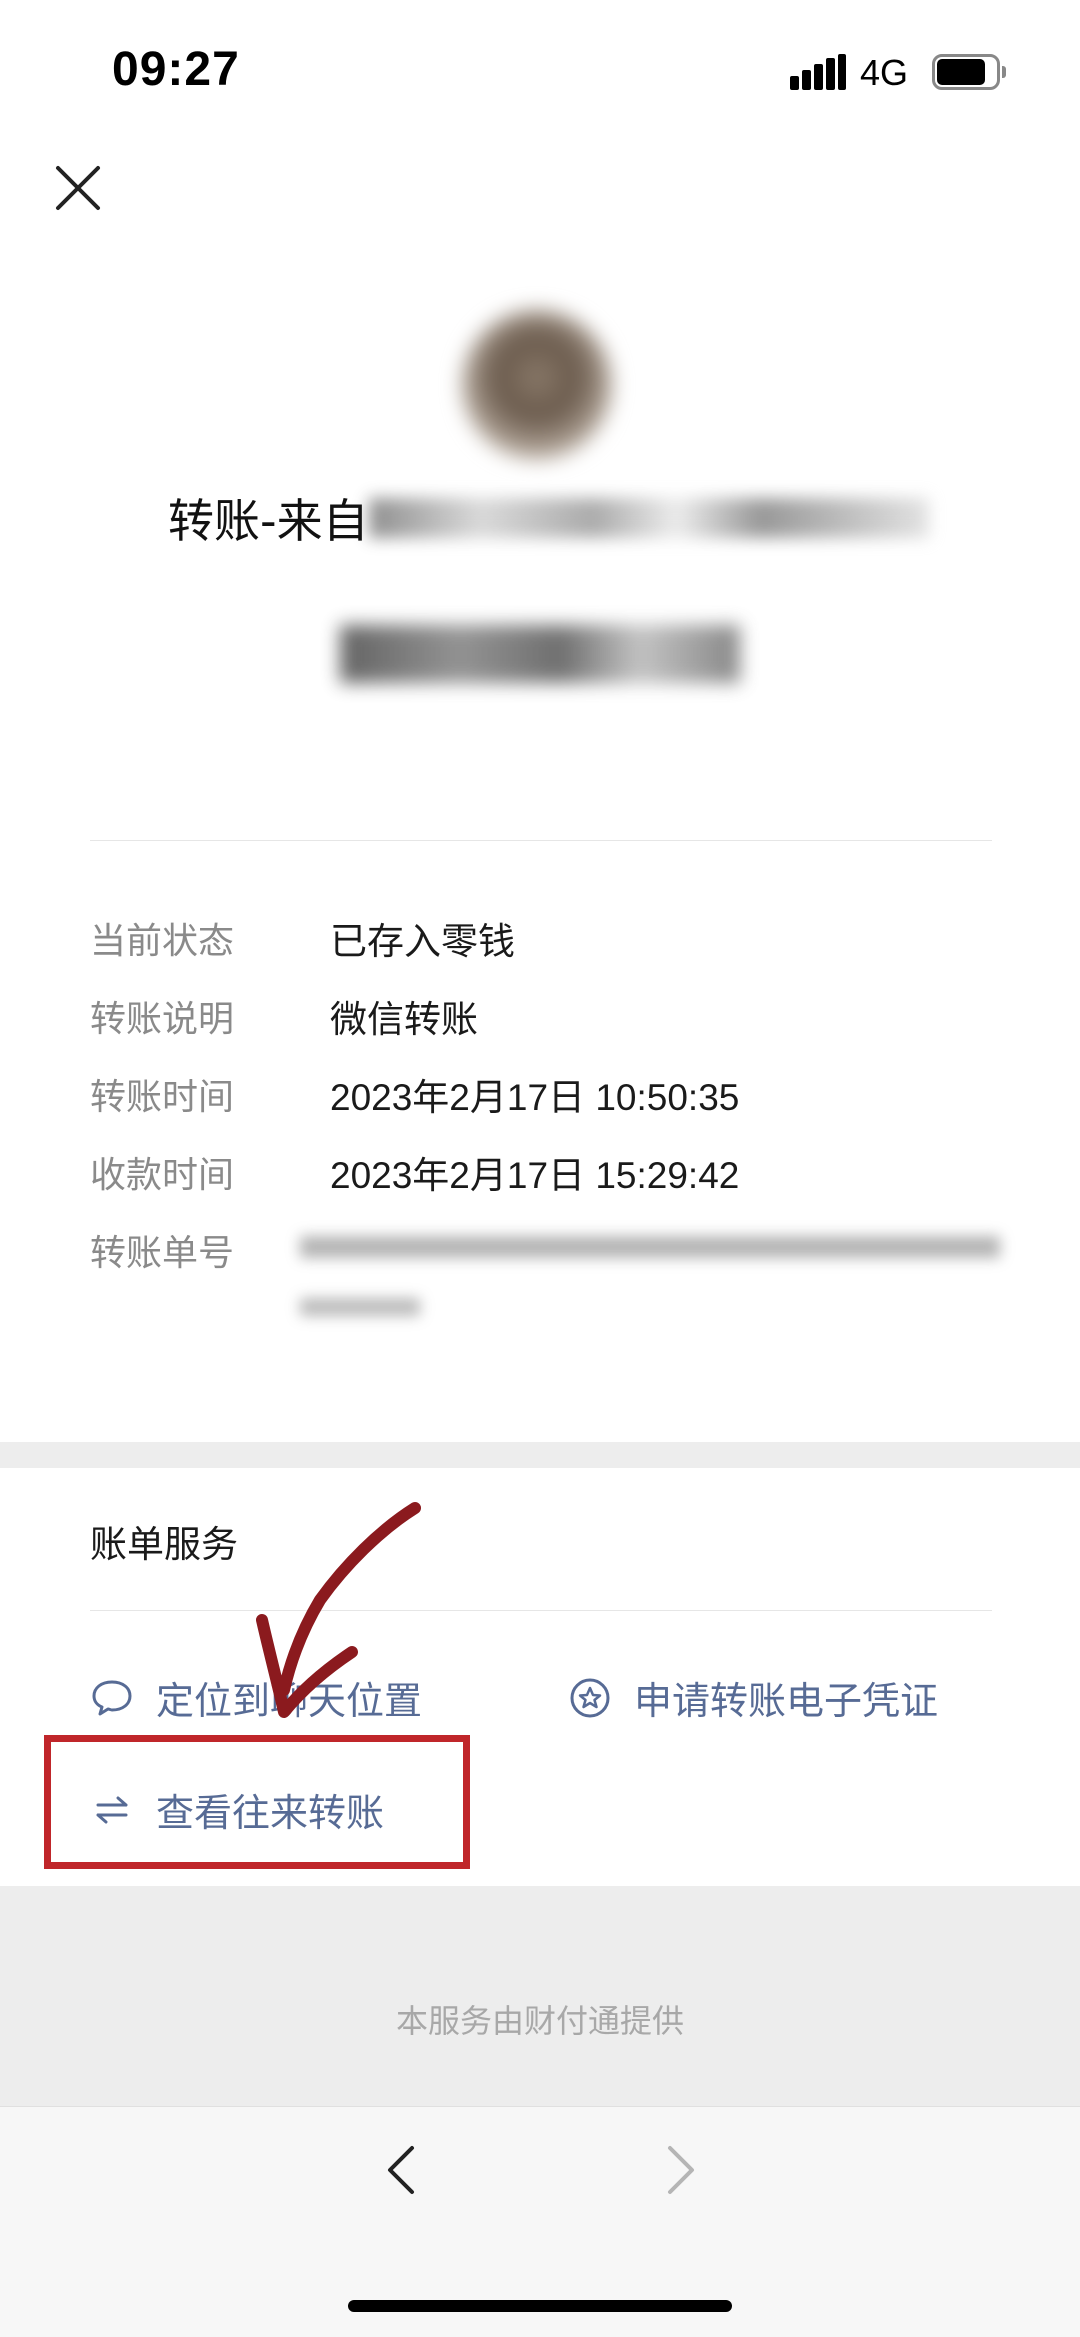 This screenshot has height=2337, width=1080. Describe the element at coordinates (550, 945) in the screenshot. I see `detail-row-status: 当前状态 已存入零钱` at that location.